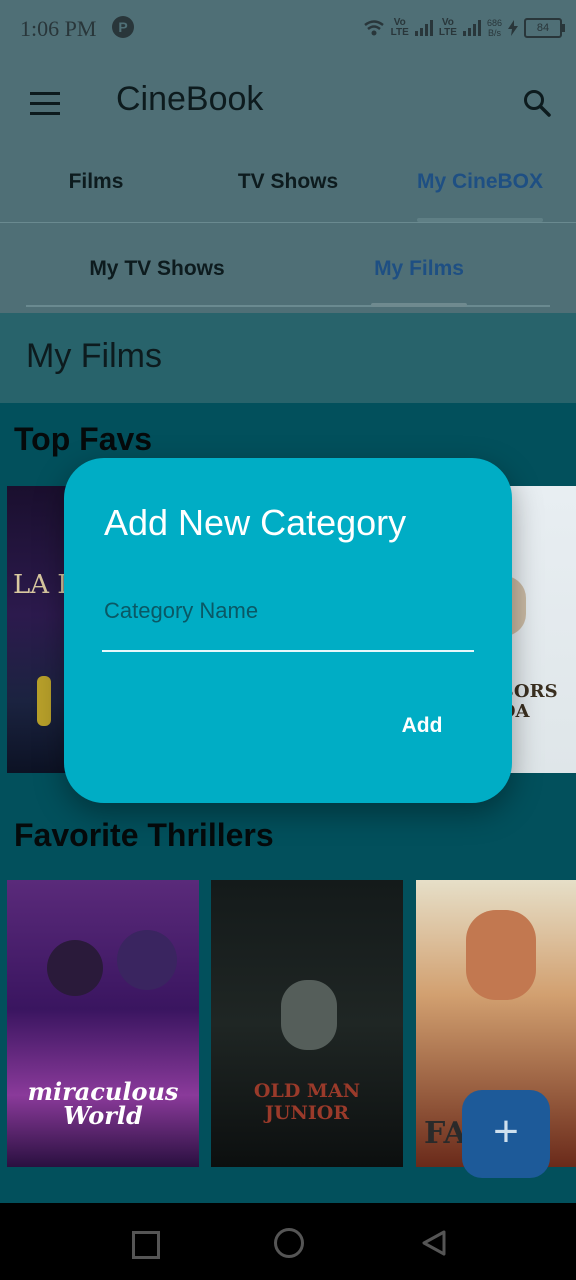 This screenshot has height=1280, width=576. I want to click on back-icon, so click(434, 1243).